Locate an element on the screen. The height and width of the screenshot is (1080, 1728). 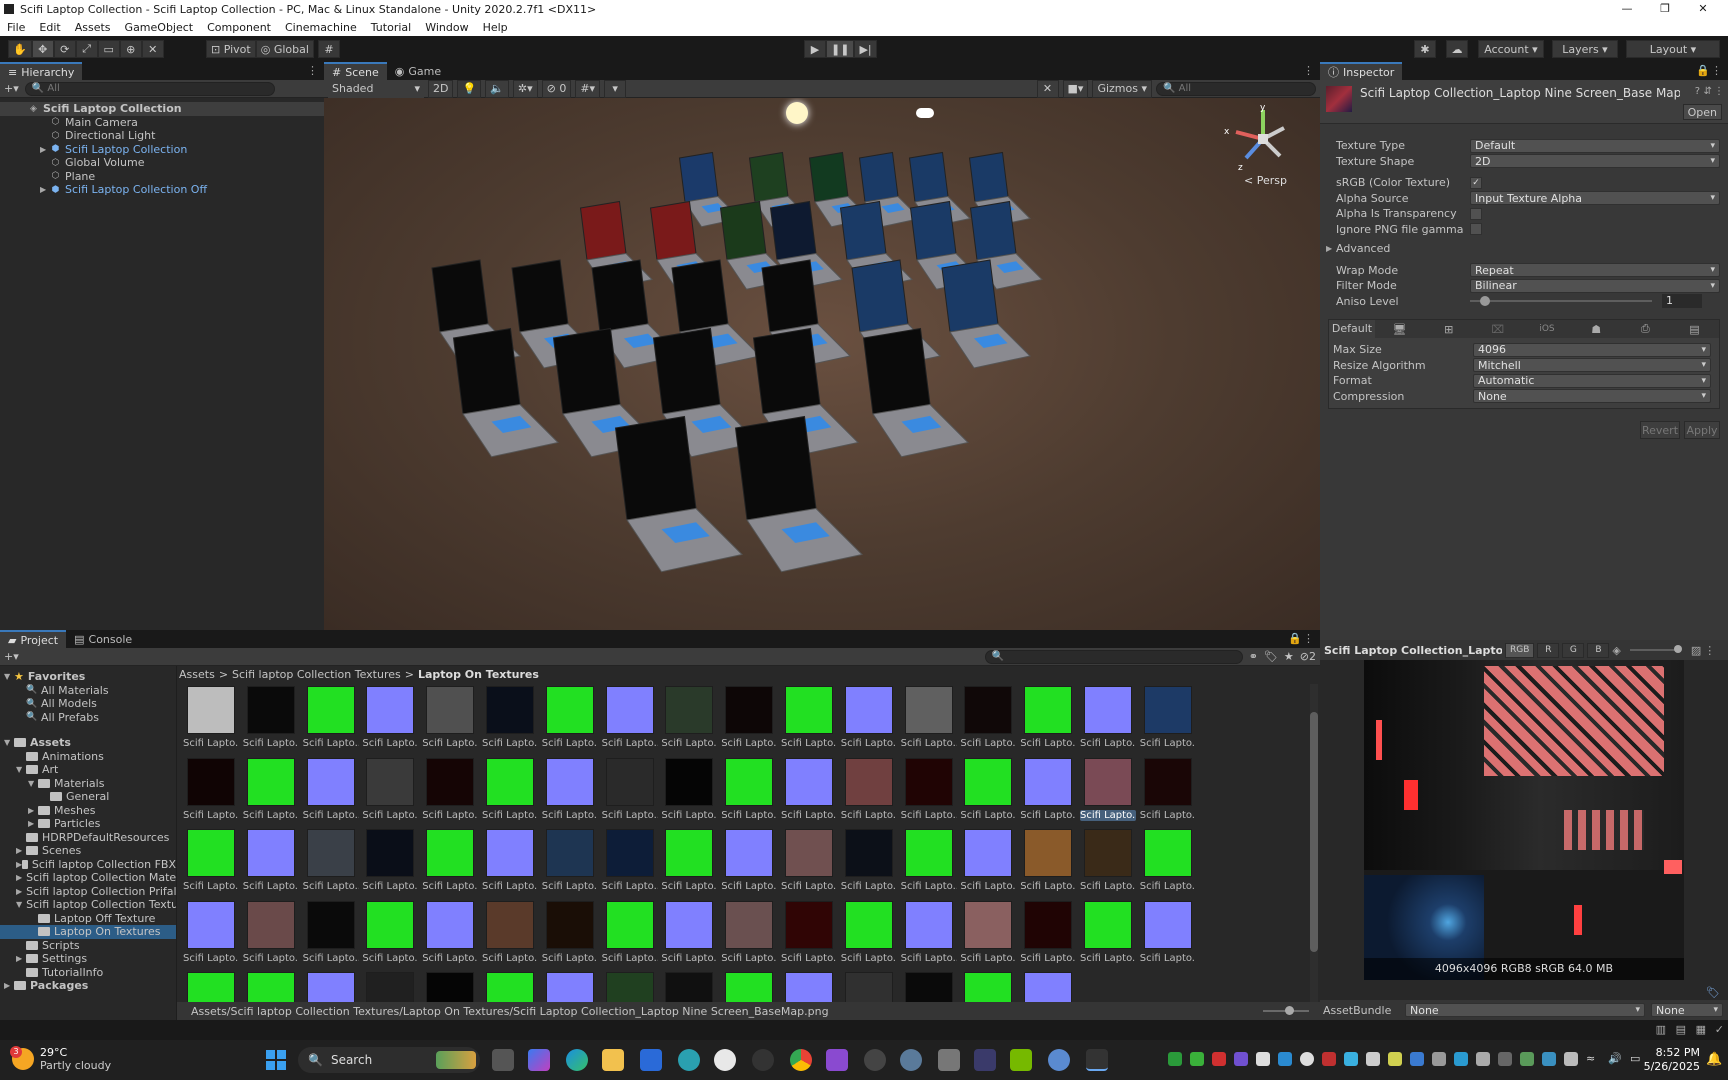
tab-inspector: ⓘ Inspector is located at coordinates (1361, 71).